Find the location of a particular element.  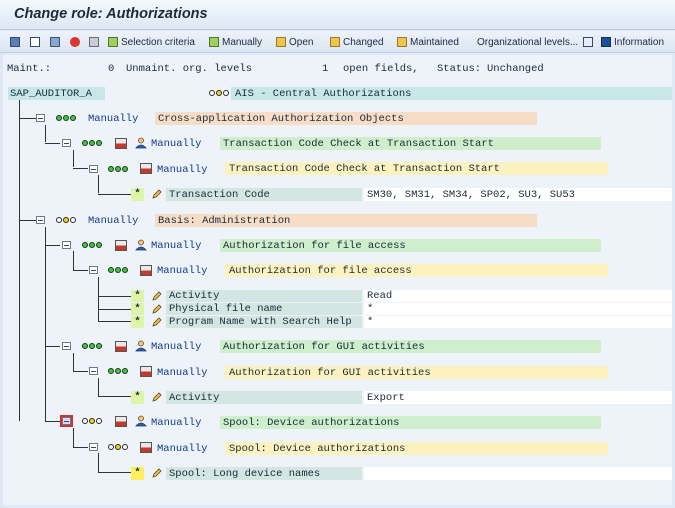

stop-button is located at coordinates (76, 42).